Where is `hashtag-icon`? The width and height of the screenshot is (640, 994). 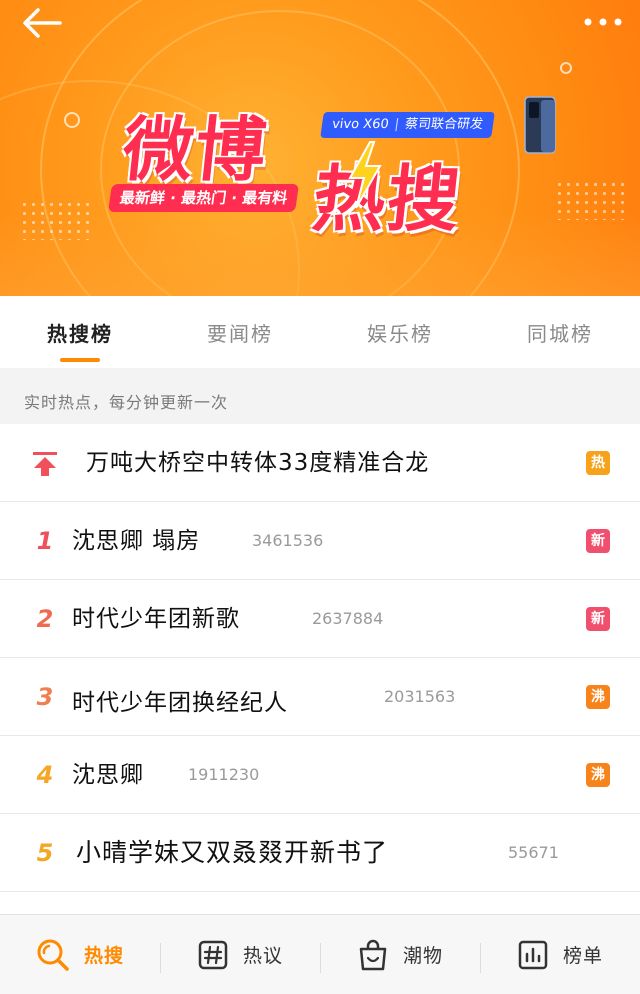 hashtag-icon is located at coordinates (213, 954).